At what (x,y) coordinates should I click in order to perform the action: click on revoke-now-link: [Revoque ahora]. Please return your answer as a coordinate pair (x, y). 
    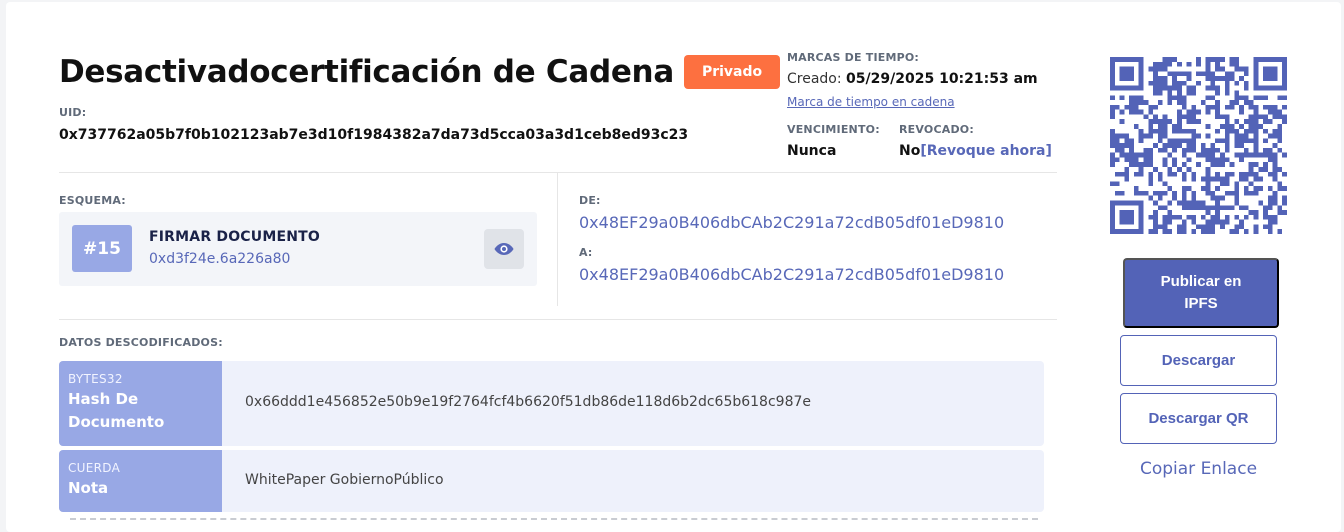
    Looking at the image, I should click on (986, 151).